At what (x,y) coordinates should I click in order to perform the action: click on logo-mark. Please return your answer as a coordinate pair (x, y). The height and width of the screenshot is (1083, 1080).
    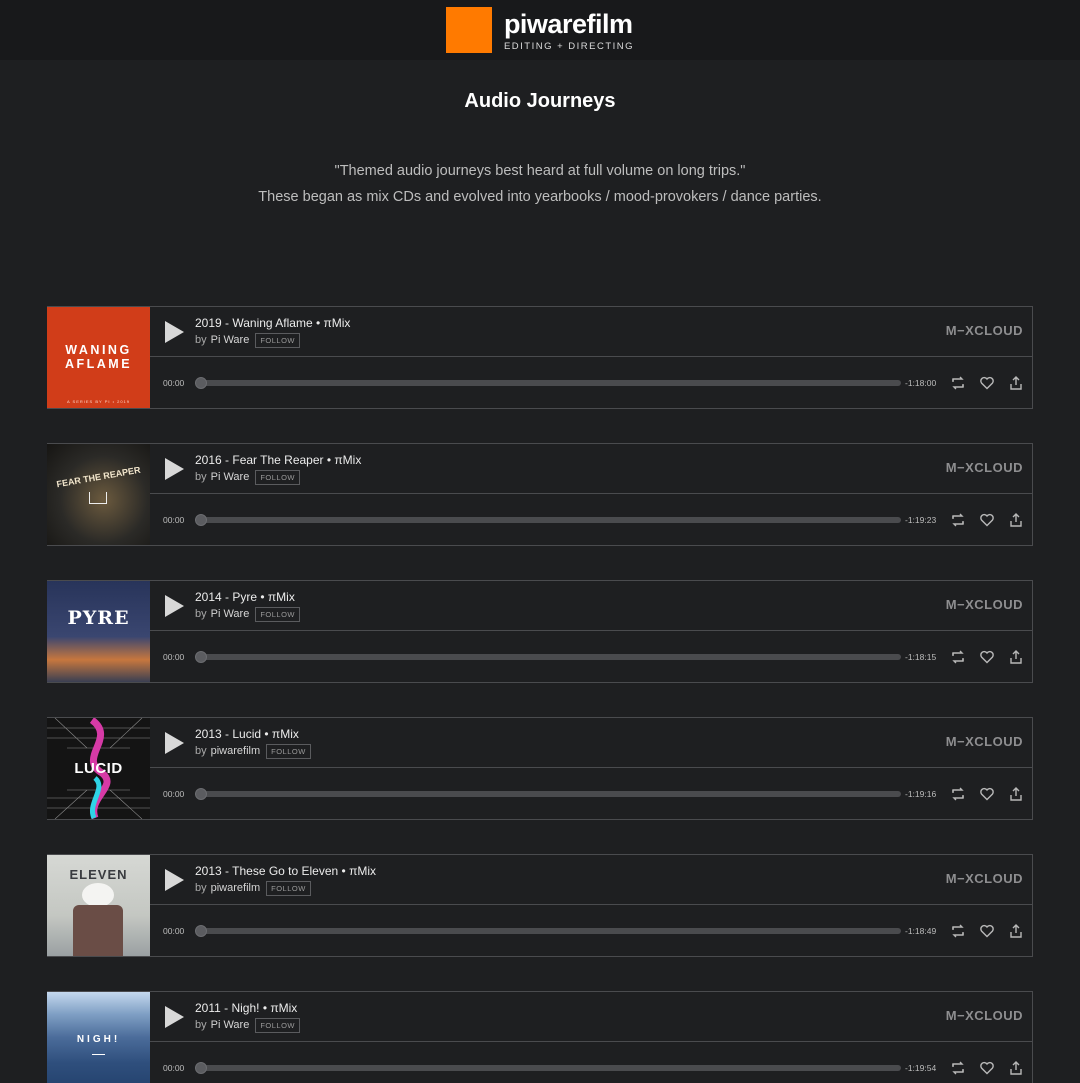
    Looking at the image, I should click on (468, 30).